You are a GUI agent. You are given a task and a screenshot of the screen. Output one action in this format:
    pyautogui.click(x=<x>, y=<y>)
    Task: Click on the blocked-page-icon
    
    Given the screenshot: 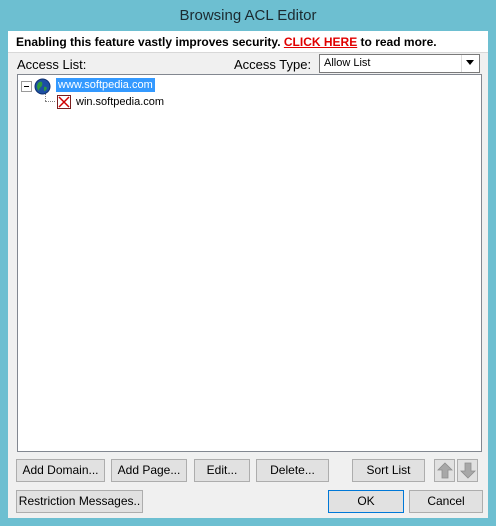 What is the action you would take?
    pyautogui.click(x=64, y=102)
    